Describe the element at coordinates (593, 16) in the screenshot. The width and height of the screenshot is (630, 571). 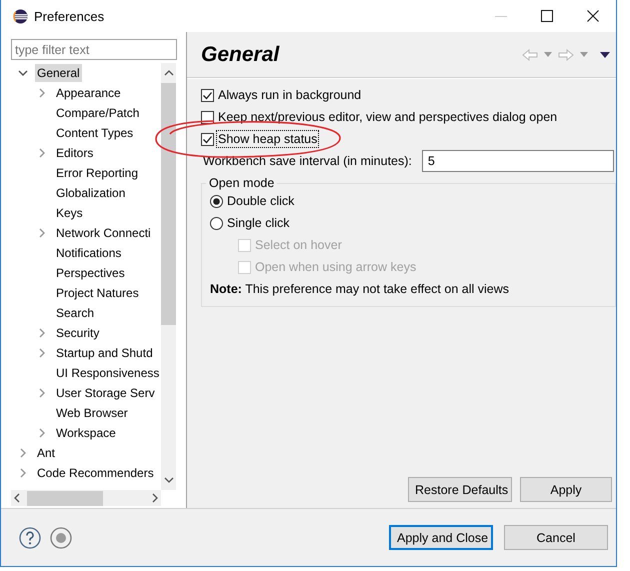
I see `close-icon` at that location.